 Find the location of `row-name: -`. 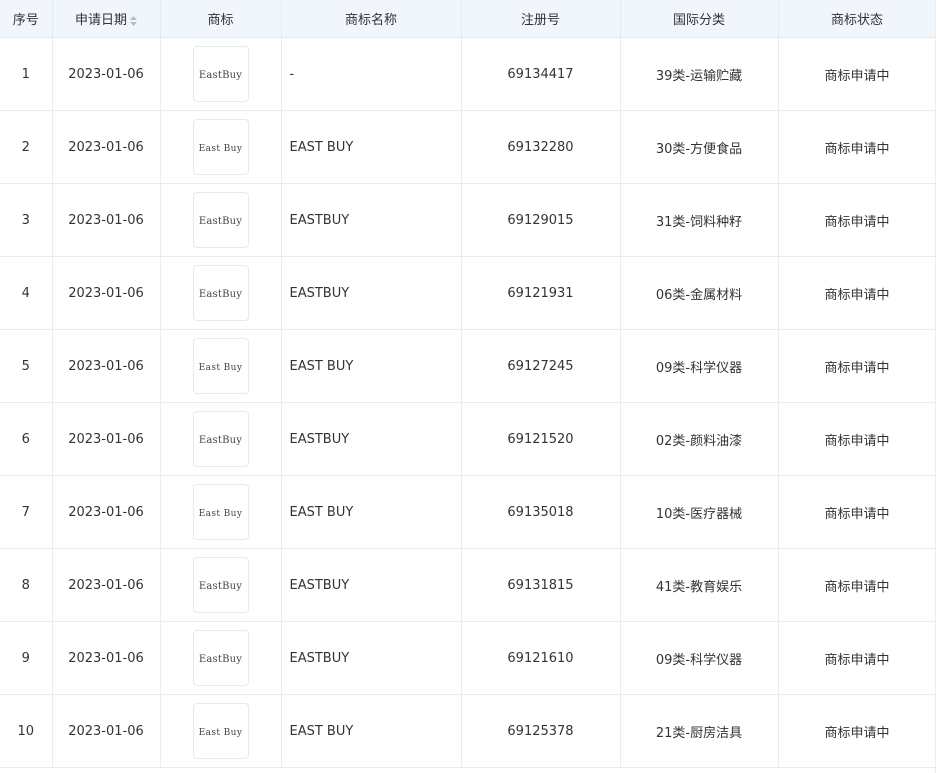

row-name: - is located at coordinates (371, 74).